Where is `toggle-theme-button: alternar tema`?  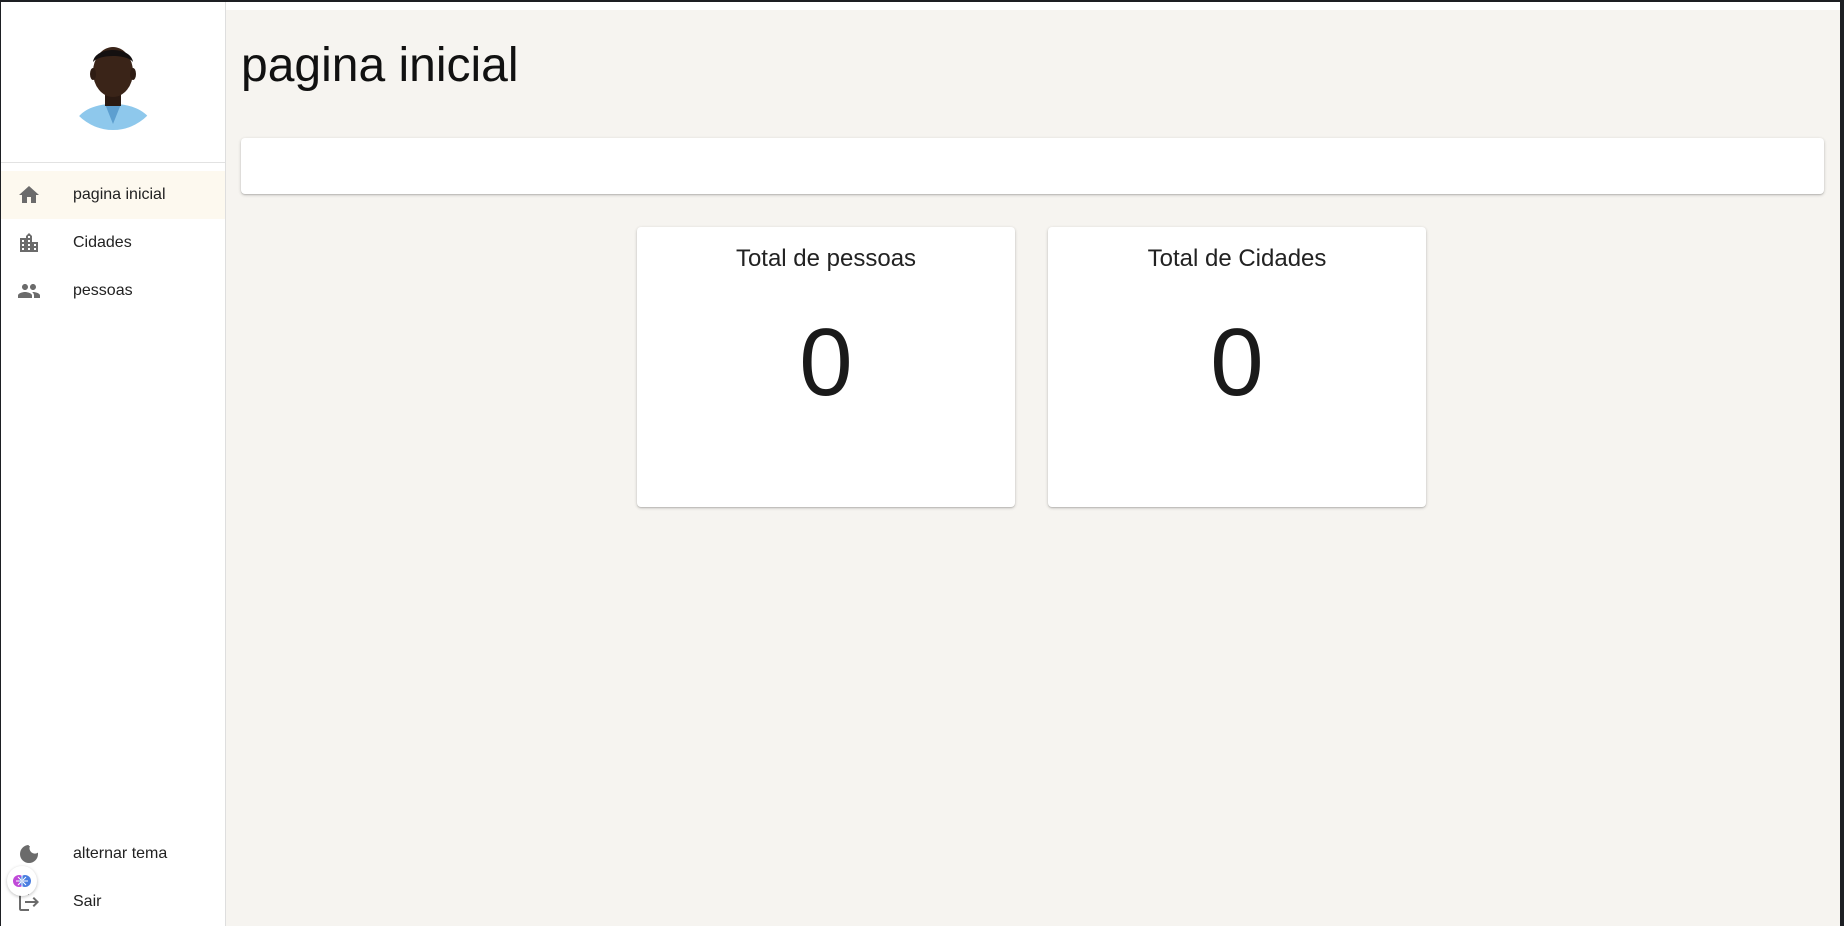
toggle-theme-button: alternar tema is located at coordinates (113, 854).